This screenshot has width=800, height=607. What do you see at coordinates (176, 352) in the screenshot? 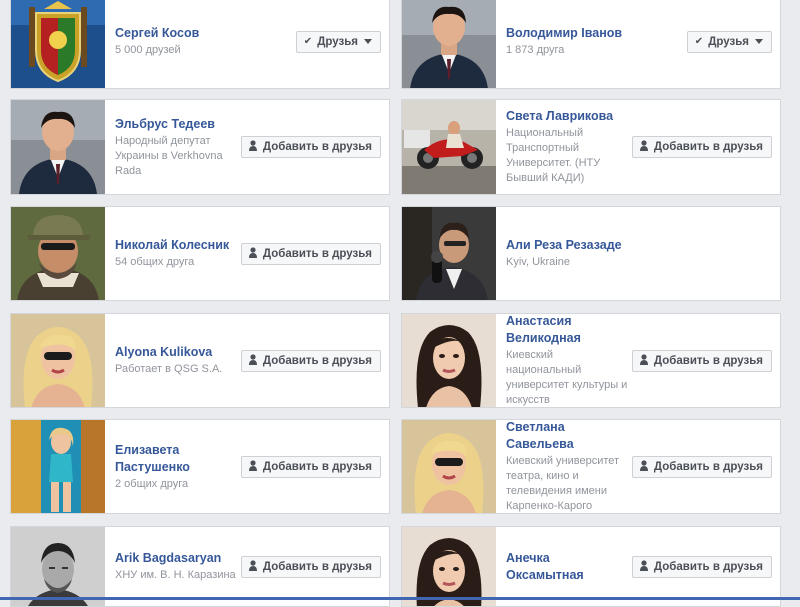
I see `friend-name-link: Alyona Kulikova` at bounding box center [176, 352].